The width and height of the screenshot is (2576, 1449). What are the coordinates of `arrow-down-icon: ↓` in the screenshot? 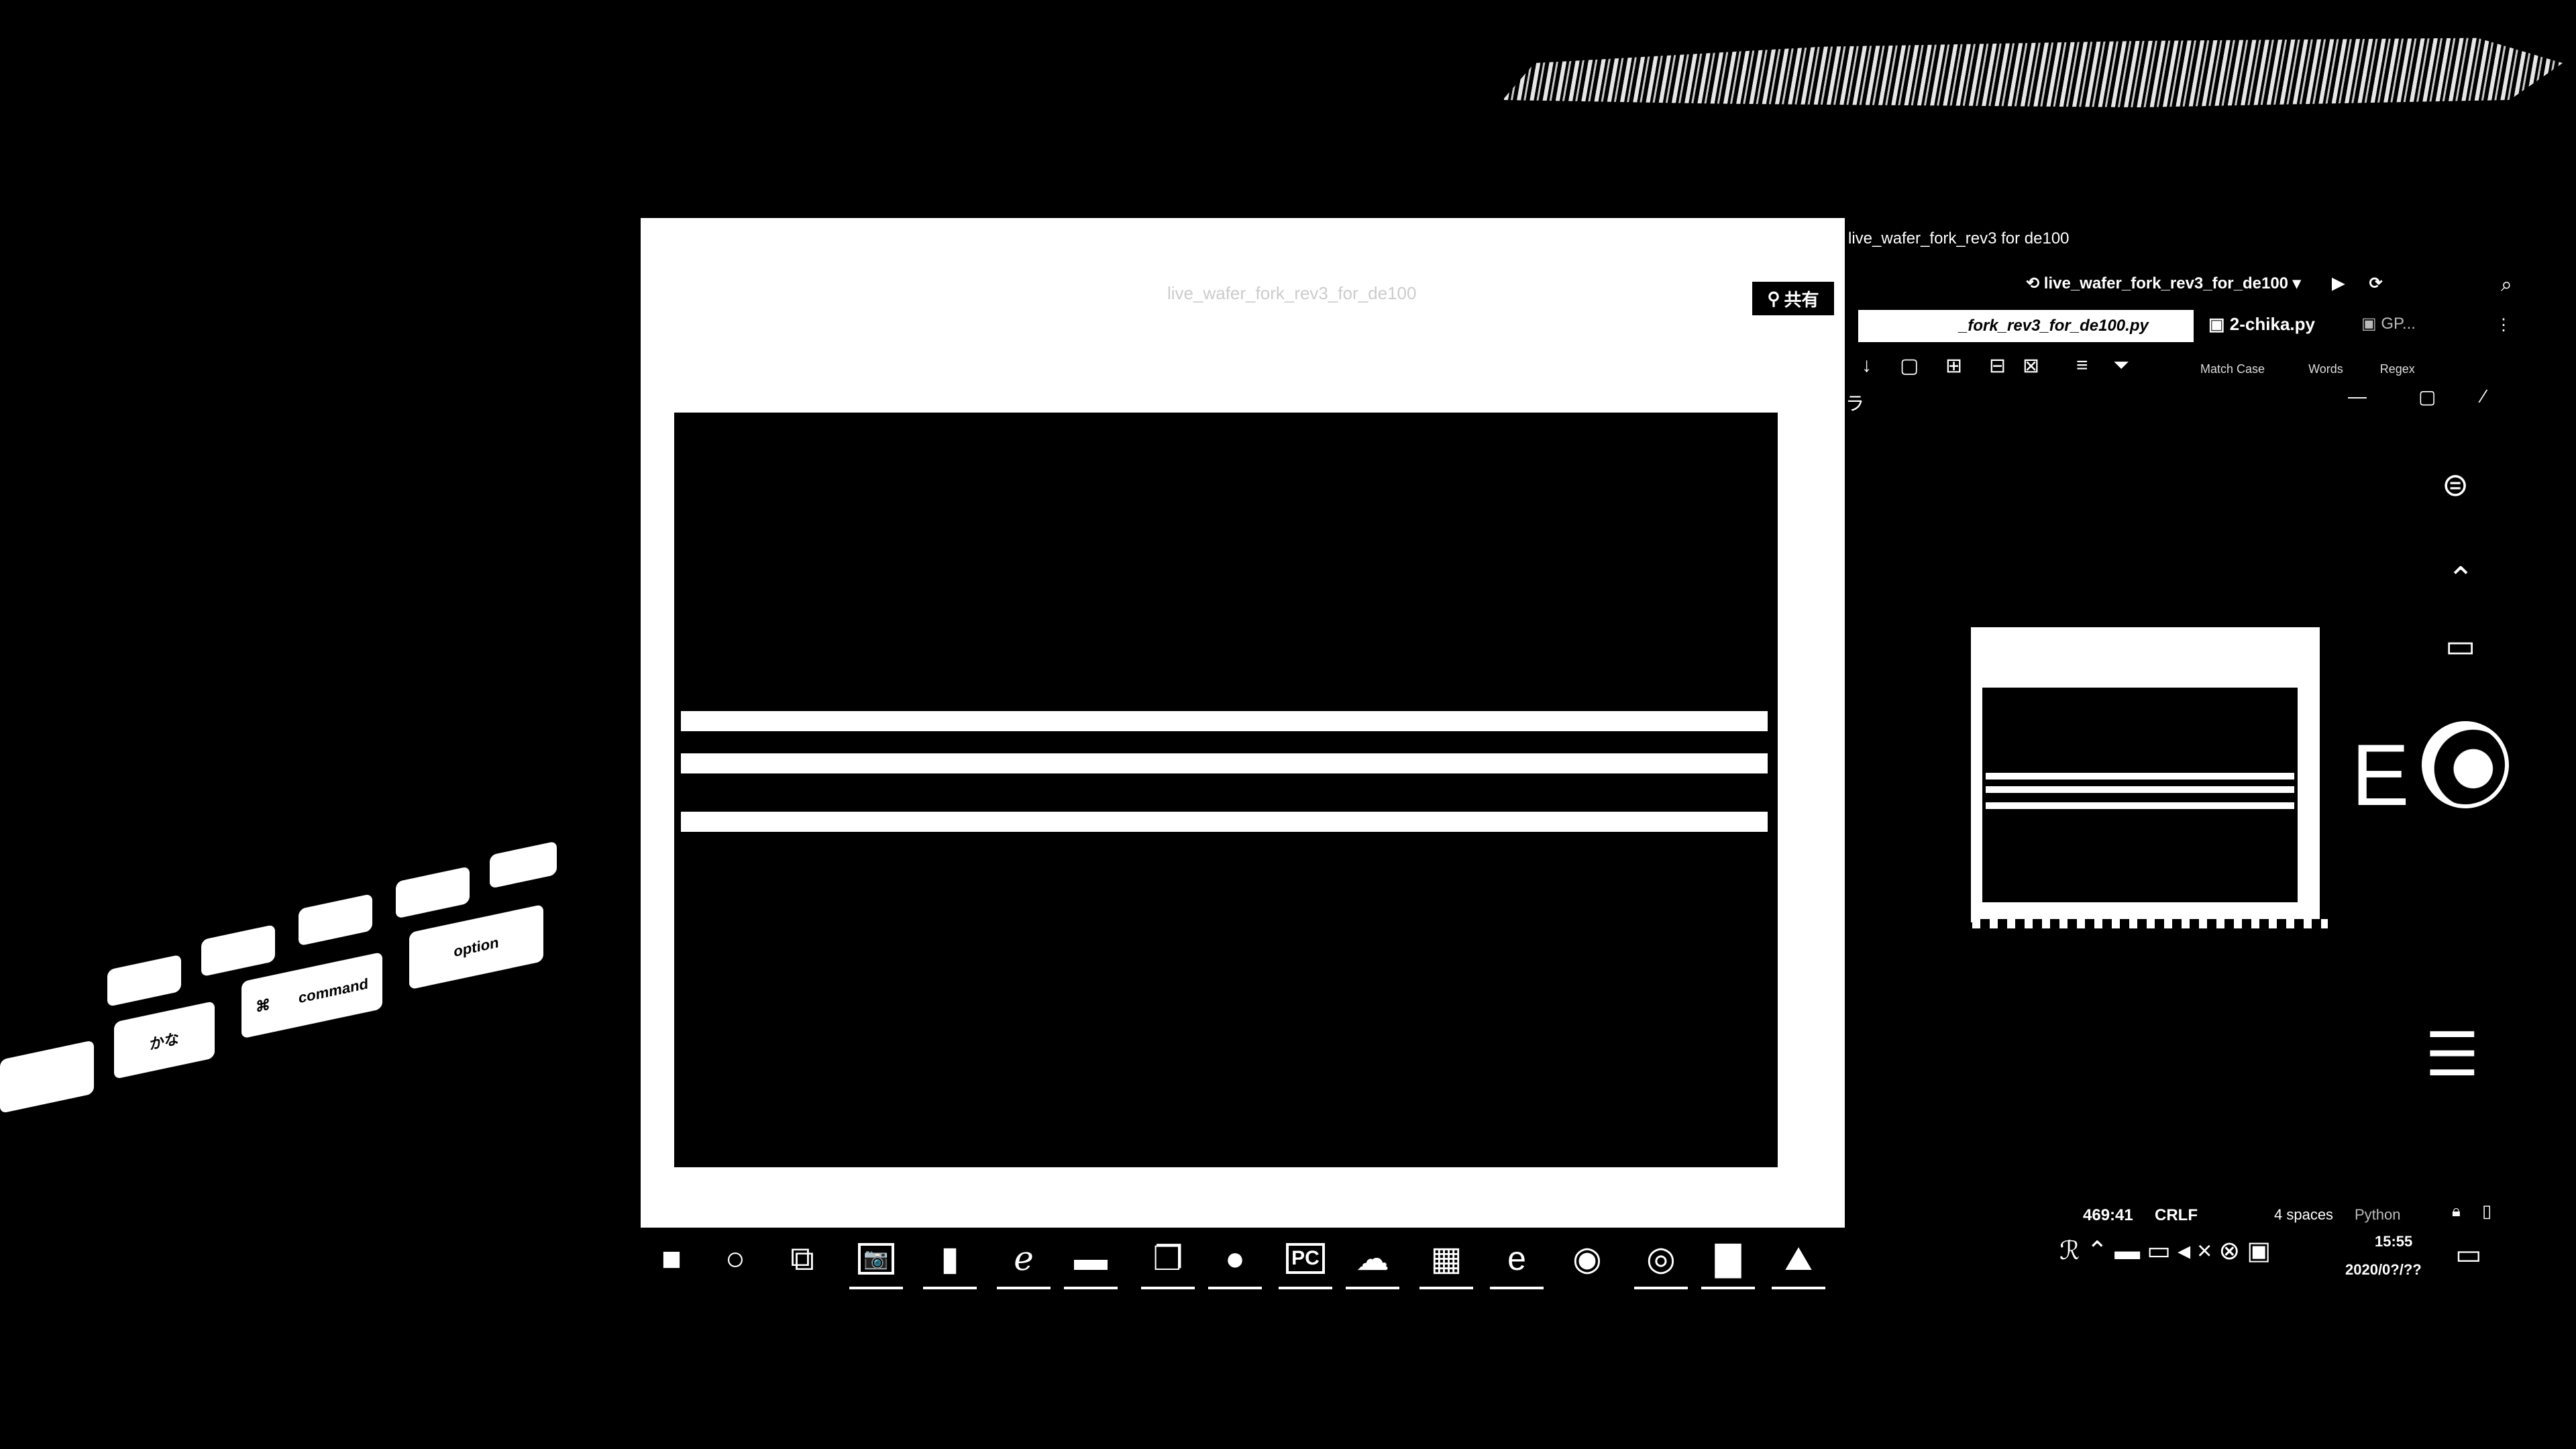 It's located at (1867, 365).